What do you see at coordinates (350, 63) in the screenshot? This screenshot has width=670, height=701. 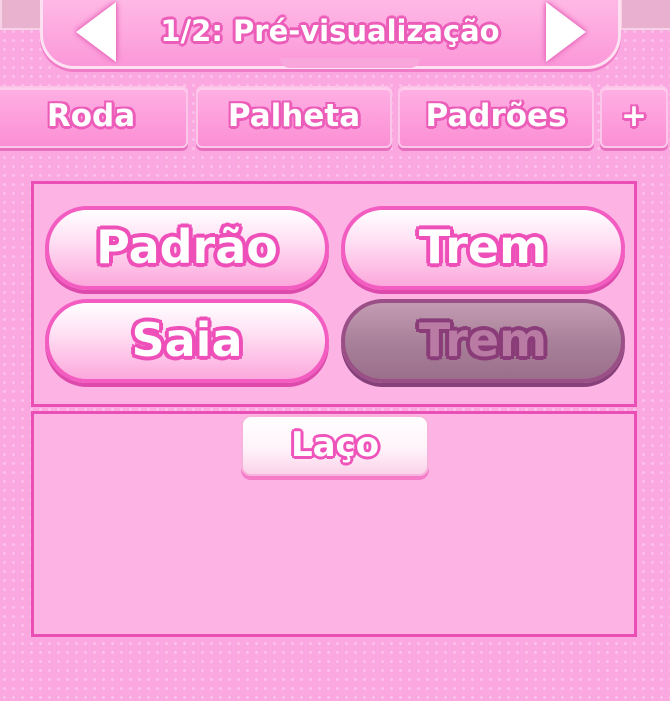 I see `title-bar-tab` at bounding box center [350, 63].